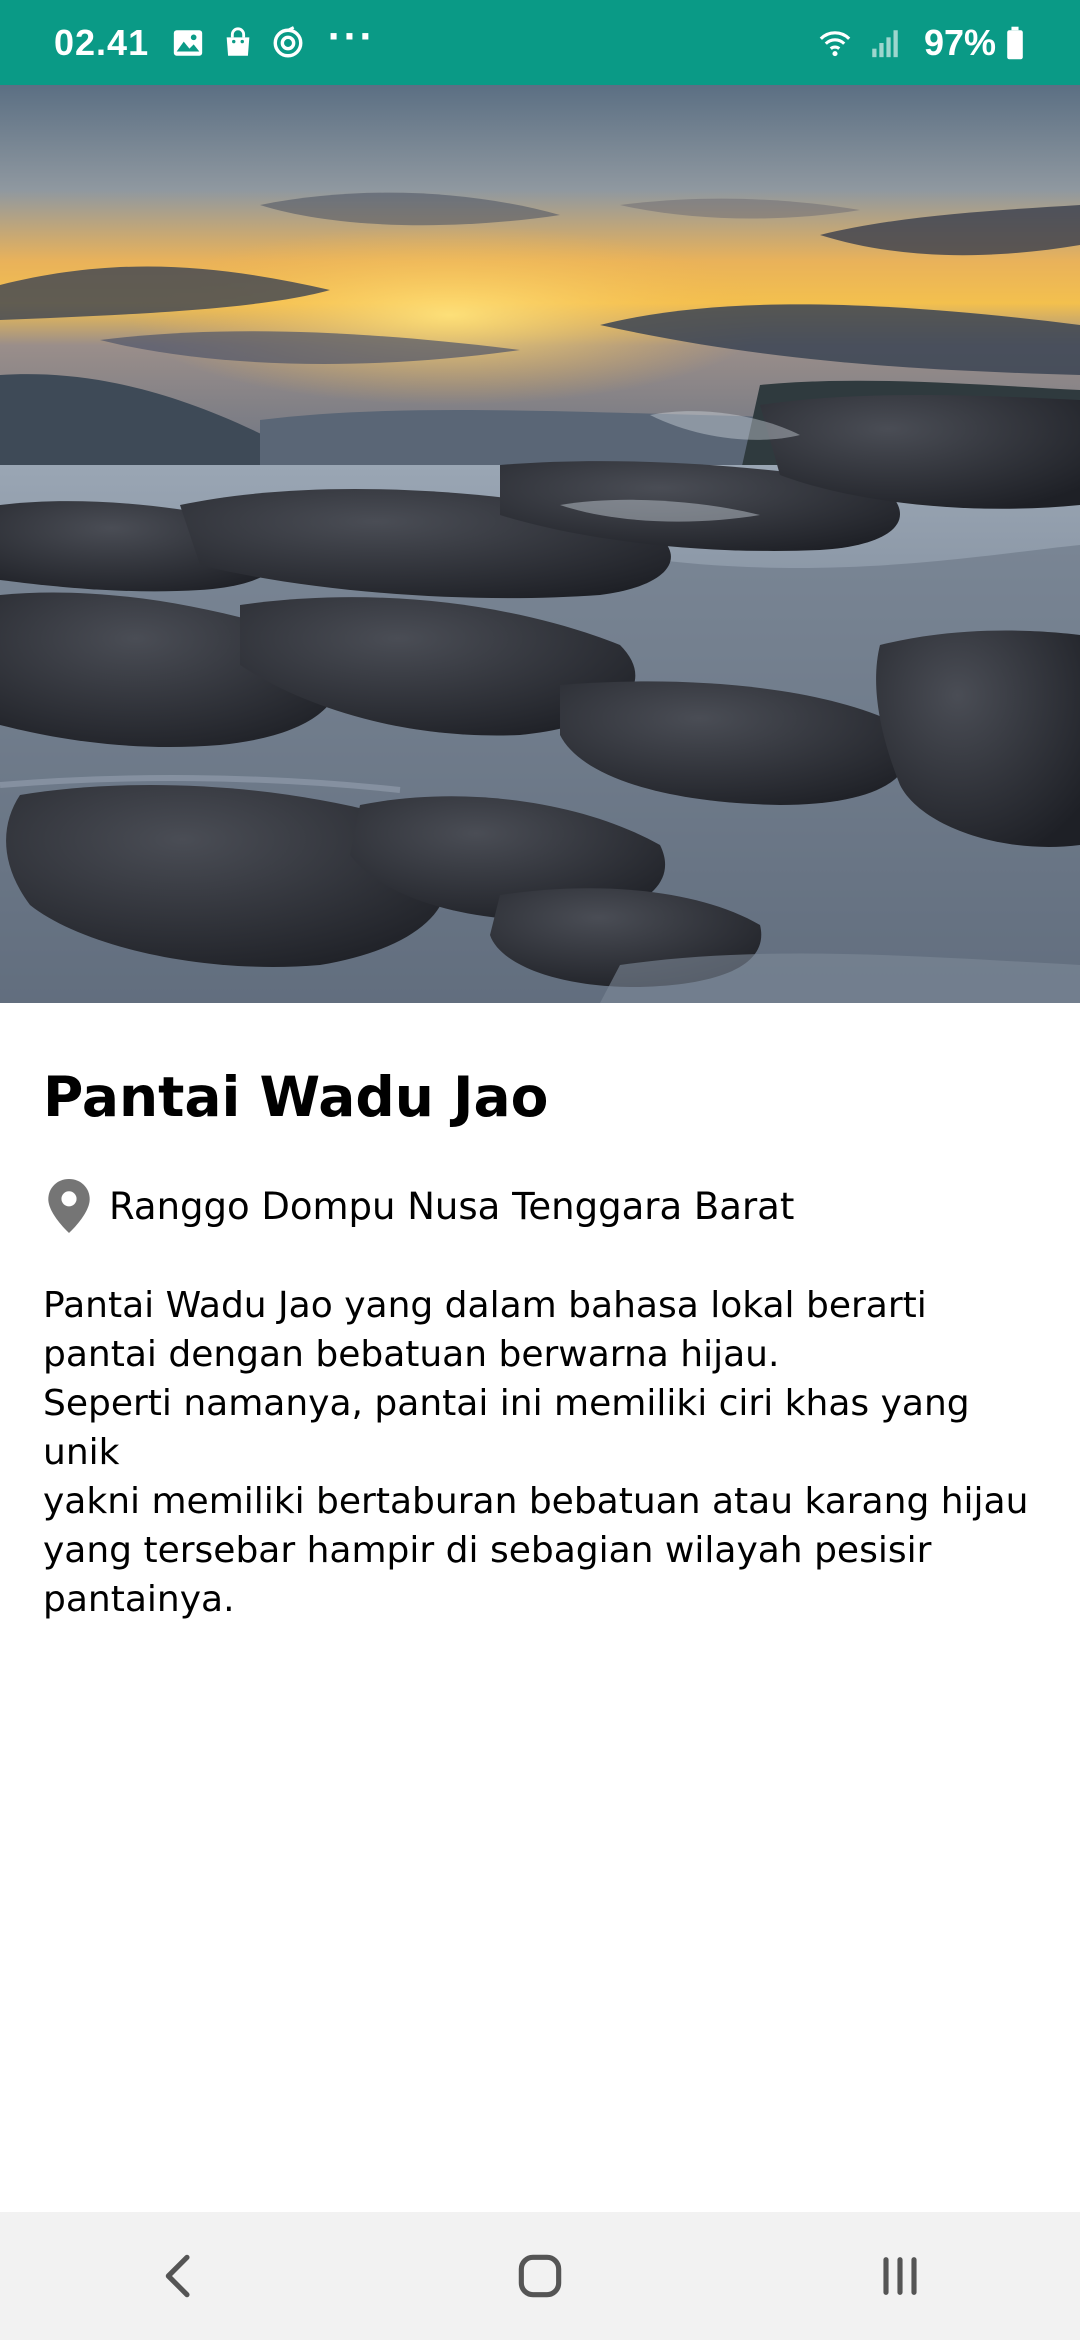  I want to click on recents-button, so click(900, 2276).